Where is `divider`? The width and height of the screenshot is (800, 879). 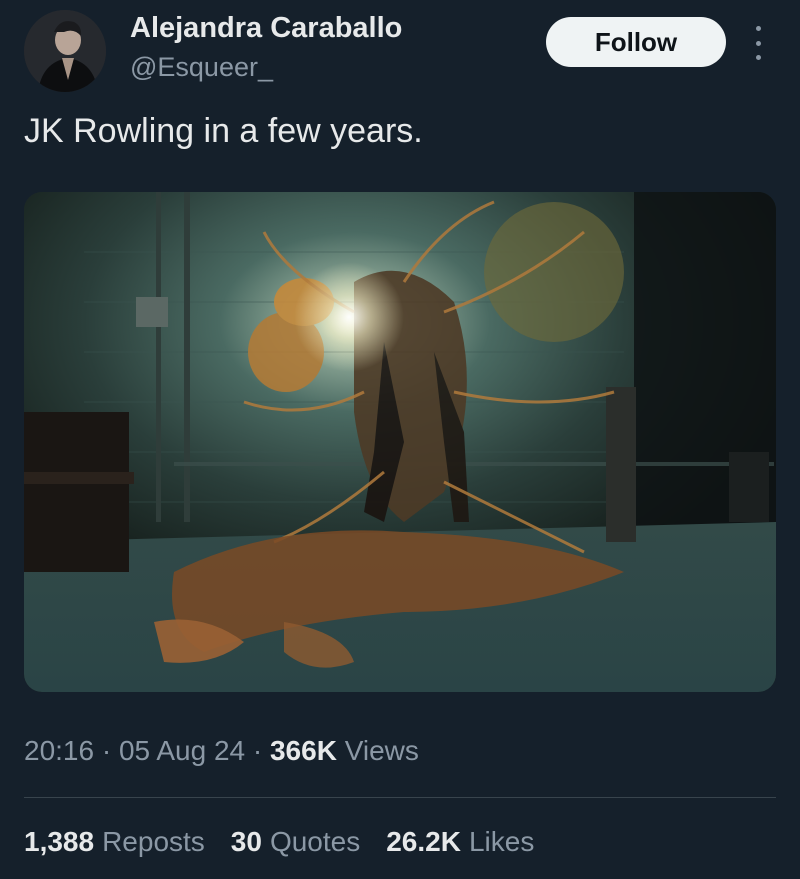 divider is located at coordinates (400, 797).